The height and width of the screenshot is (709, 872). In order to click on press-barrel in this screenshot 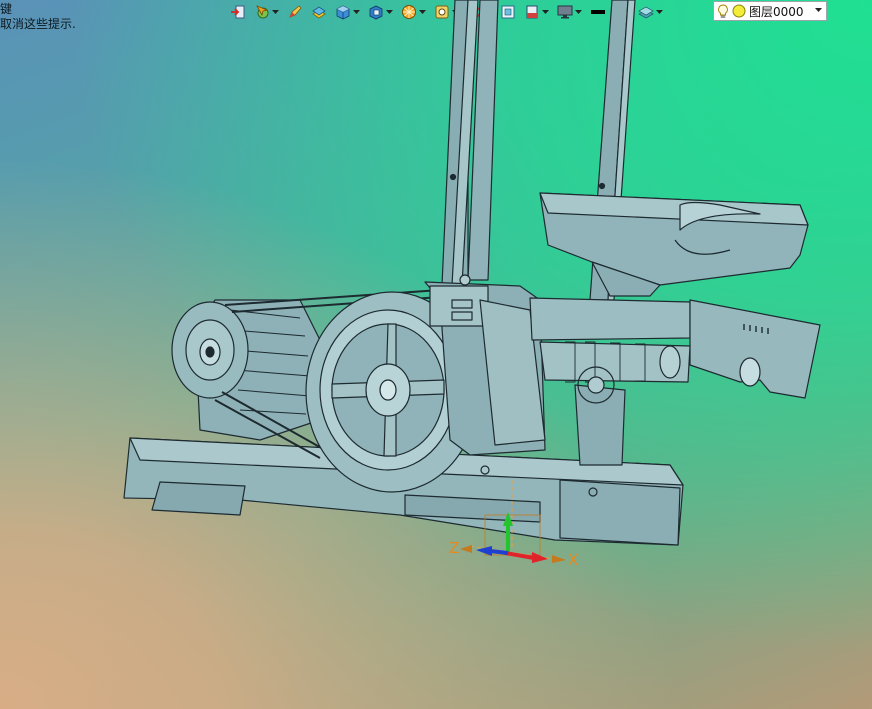, I will do `click(675, 381)`.